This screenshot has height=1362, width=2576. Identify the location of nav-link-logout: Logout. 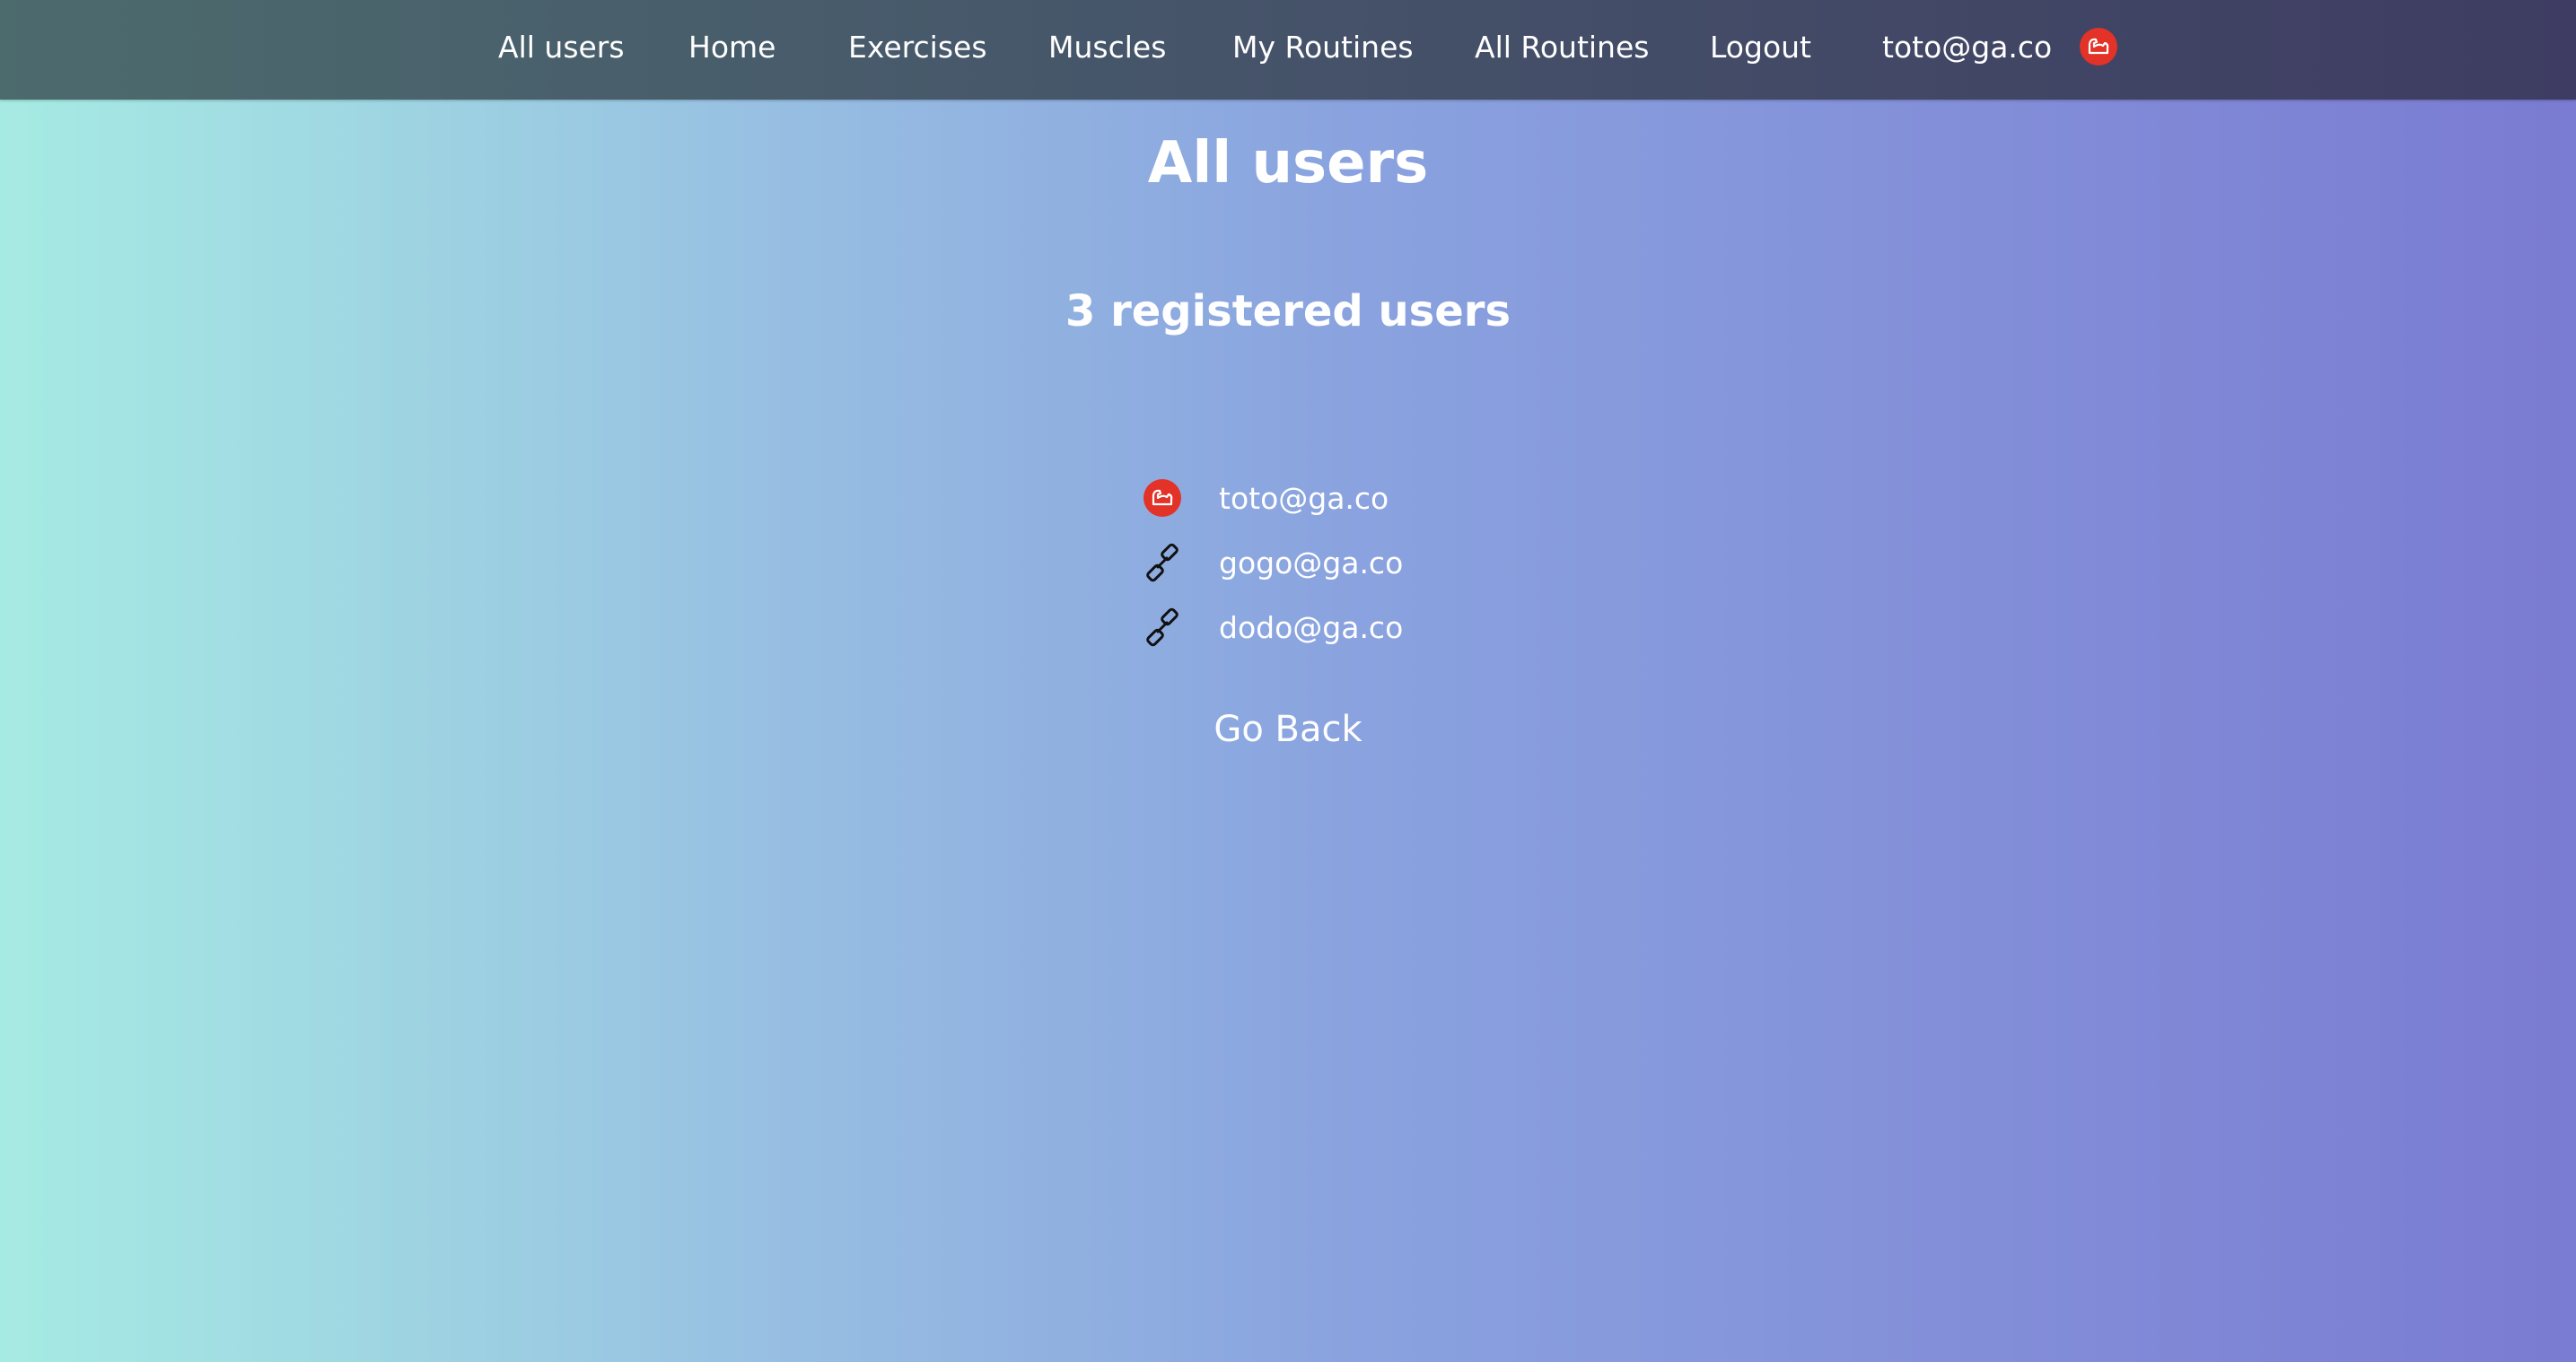
(1760, 50).